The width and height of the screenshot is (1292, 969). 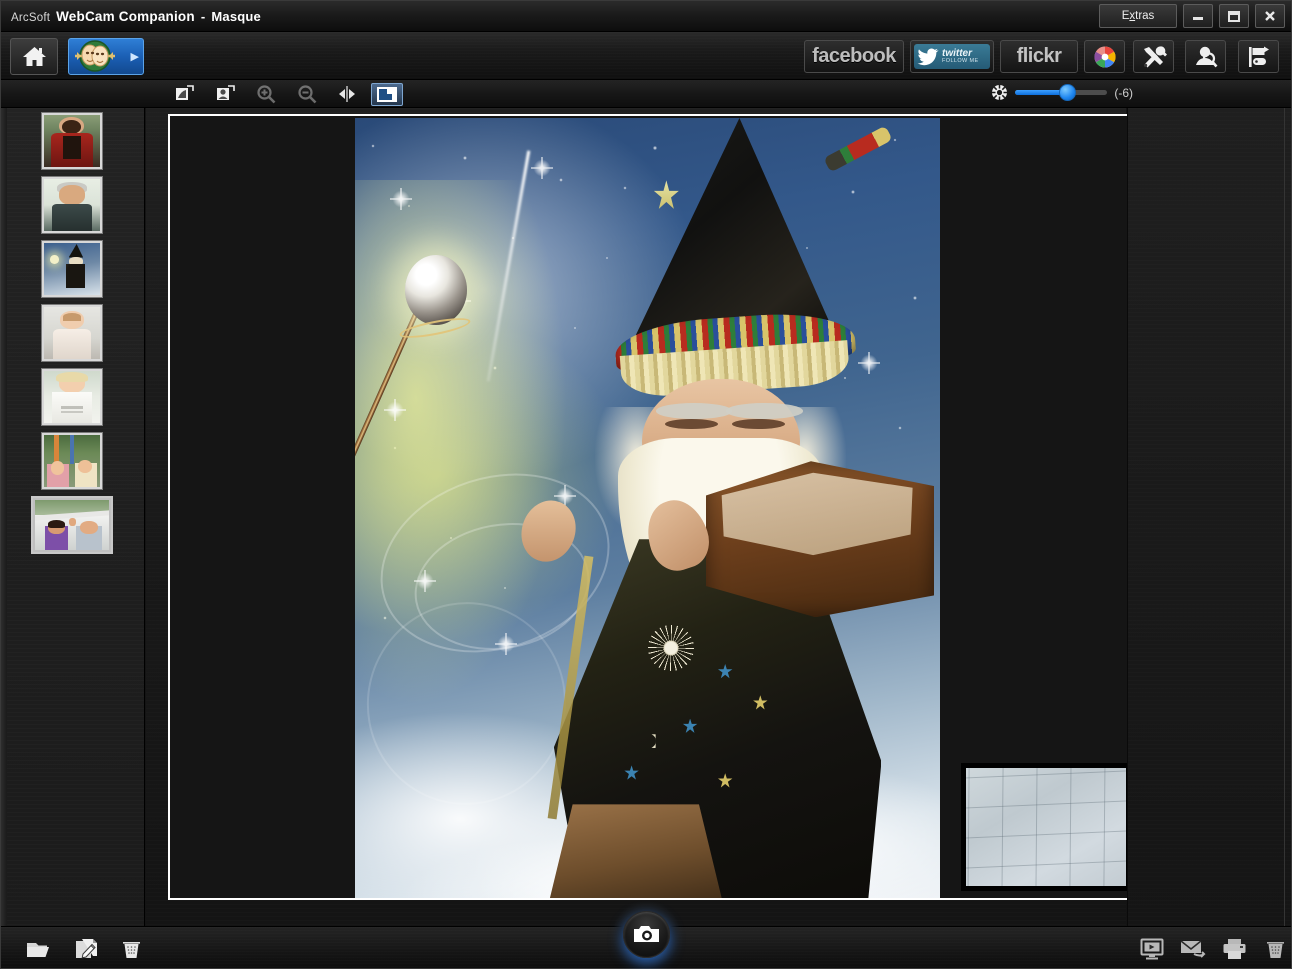 I want to click on twitter-text: twitter FOLLOW ME, so click(x=960, y=56).